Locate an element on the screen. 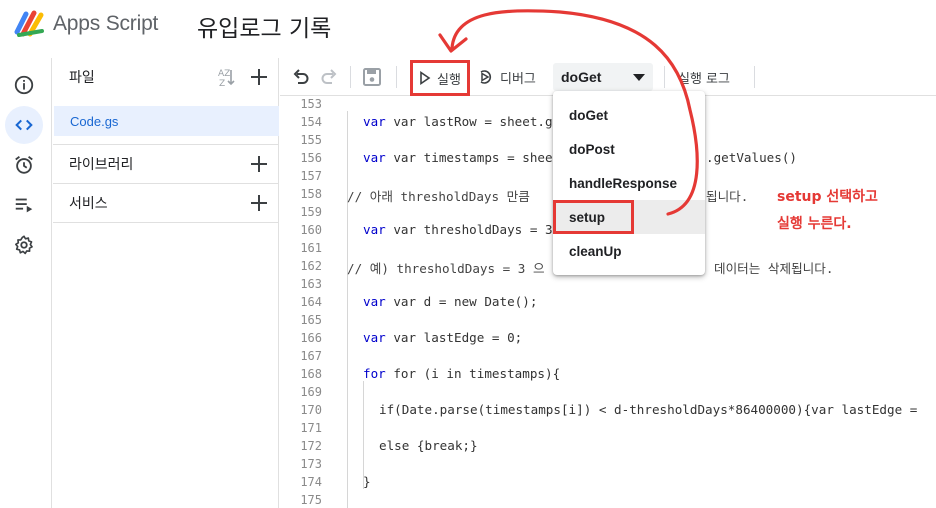 This screenshot has height=508, width=936. line-number: 167 is located at coordinates (311, 356).